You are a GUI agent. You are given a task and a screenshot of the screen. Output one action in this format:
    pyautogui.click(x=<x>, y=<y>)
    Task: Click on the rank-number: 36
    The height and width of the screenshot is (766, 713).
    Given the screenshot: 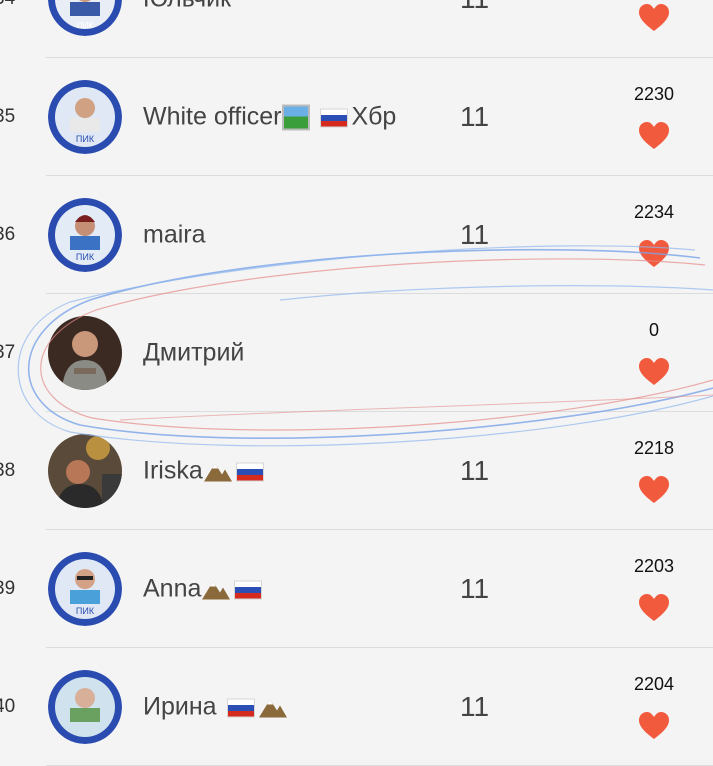 What is the action you would take?
    pyautogui.click(x=8, y=234)
    